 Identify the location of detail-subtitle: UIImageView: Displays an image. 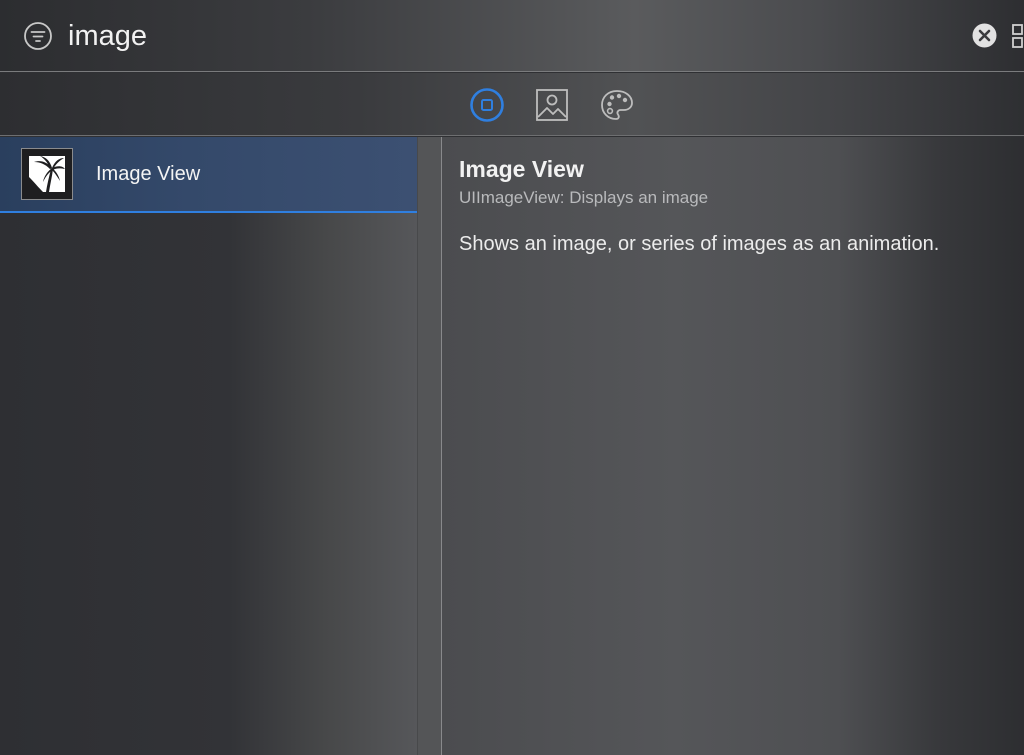
(584, 197).